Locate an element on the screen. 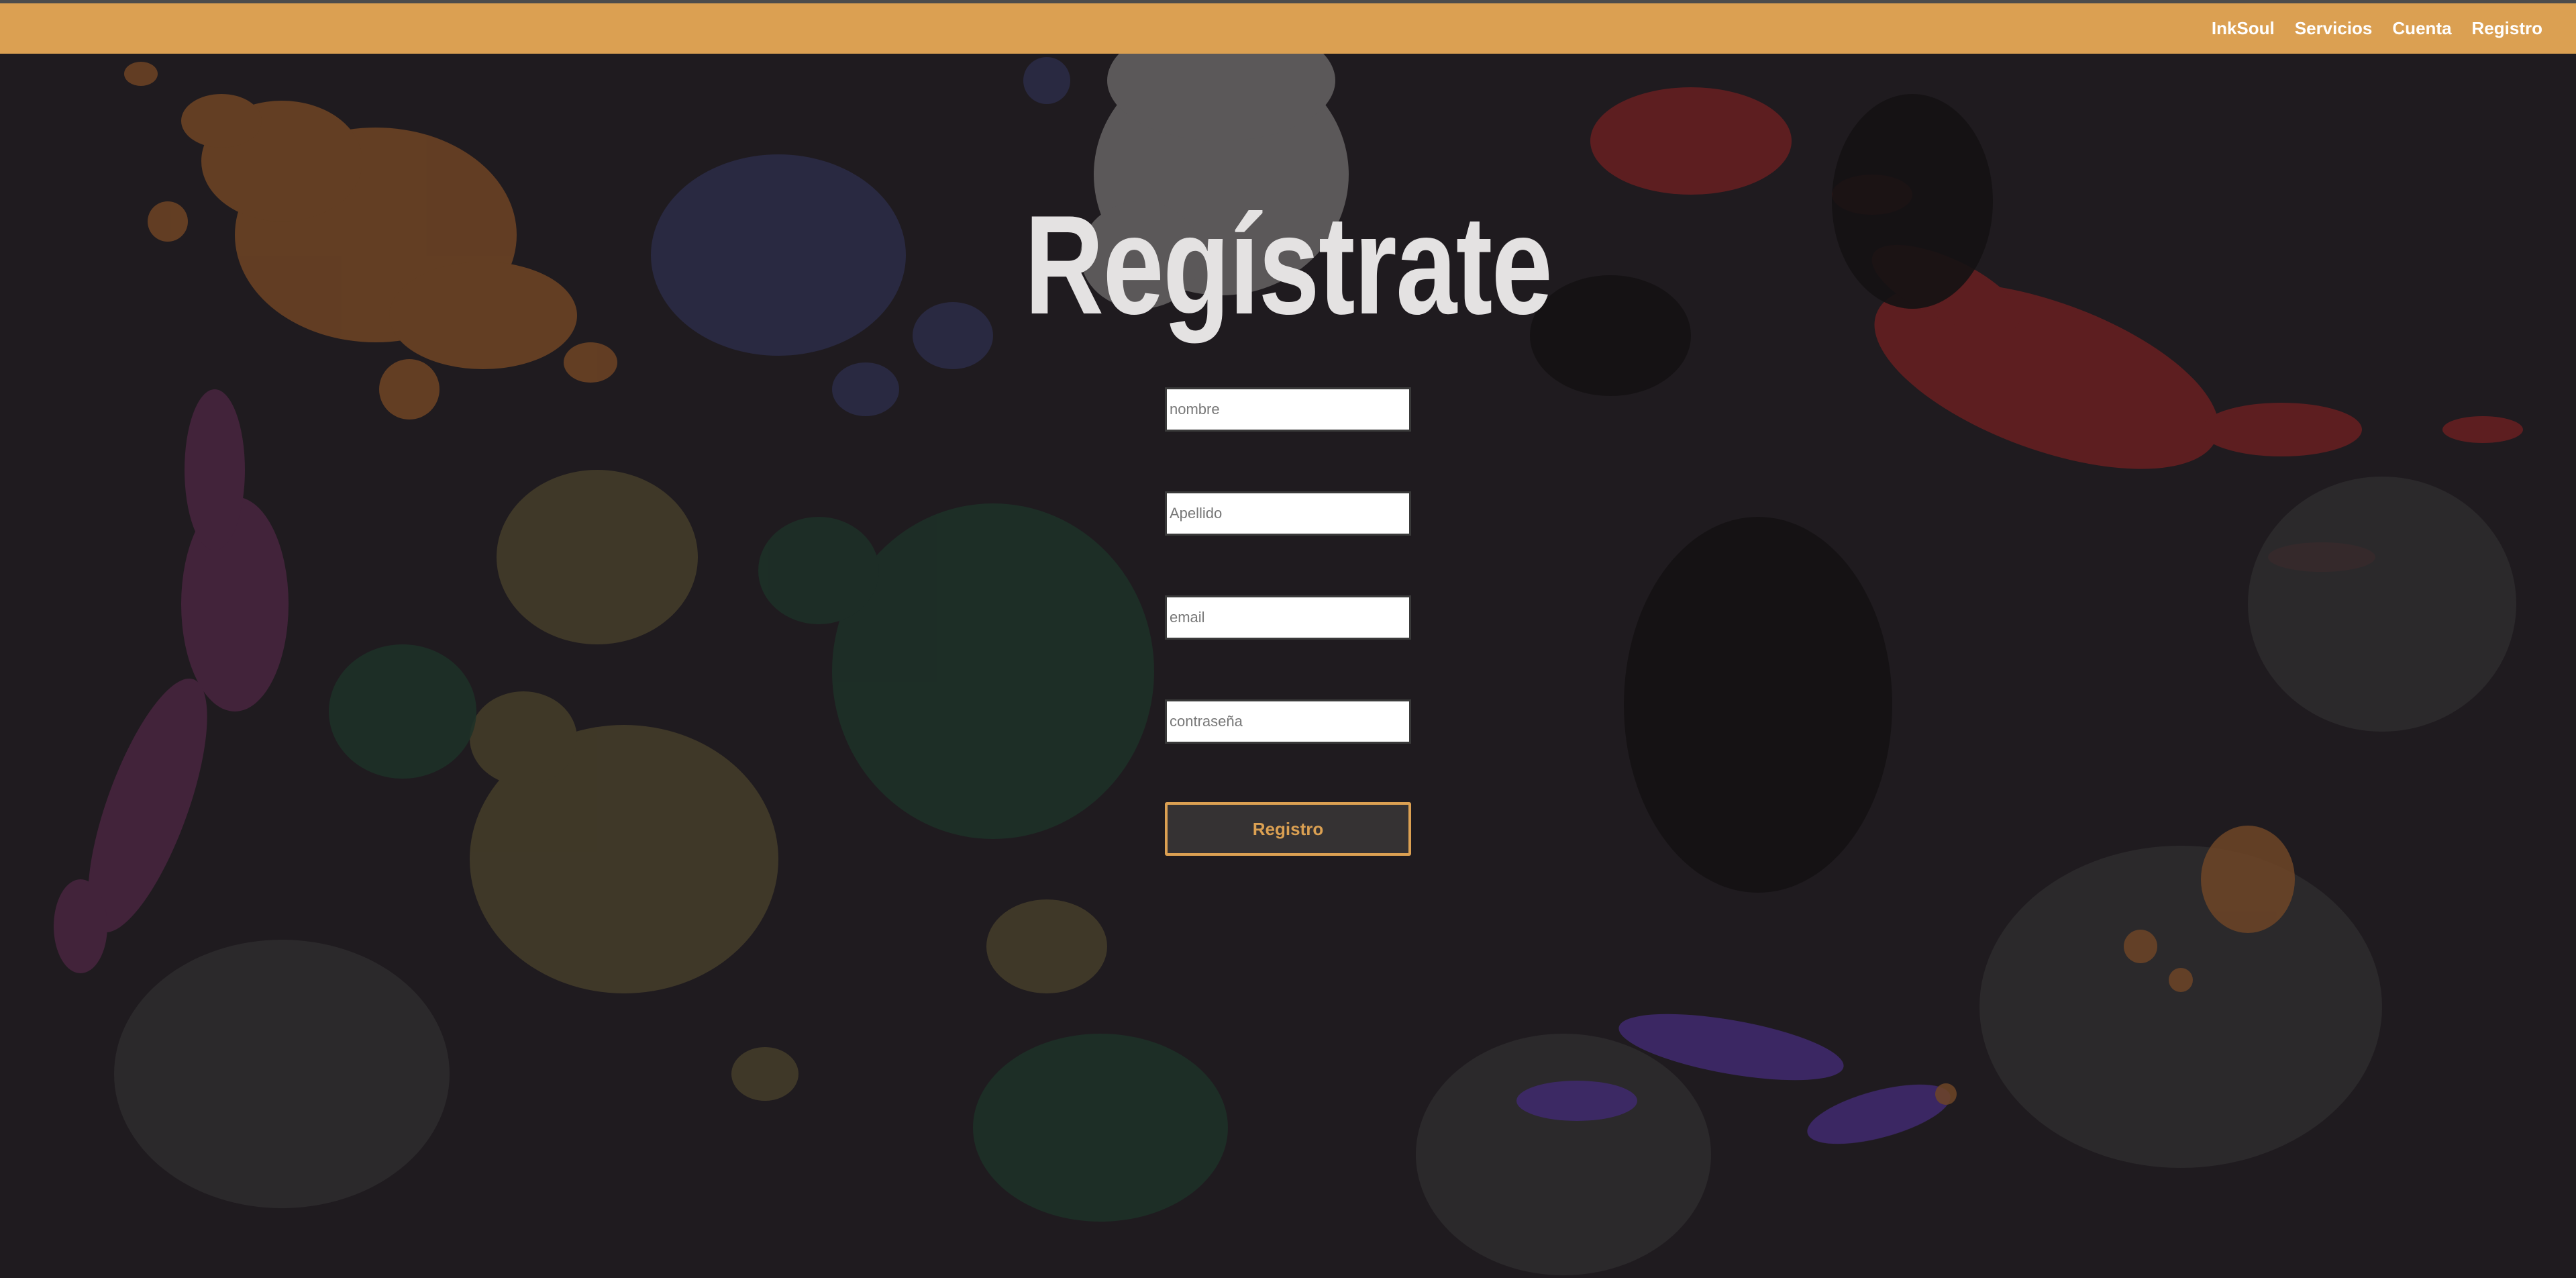 This screenshot has width=2576, height=1278. nav-link-registro: Registro is located at coordinates (2507, 28).